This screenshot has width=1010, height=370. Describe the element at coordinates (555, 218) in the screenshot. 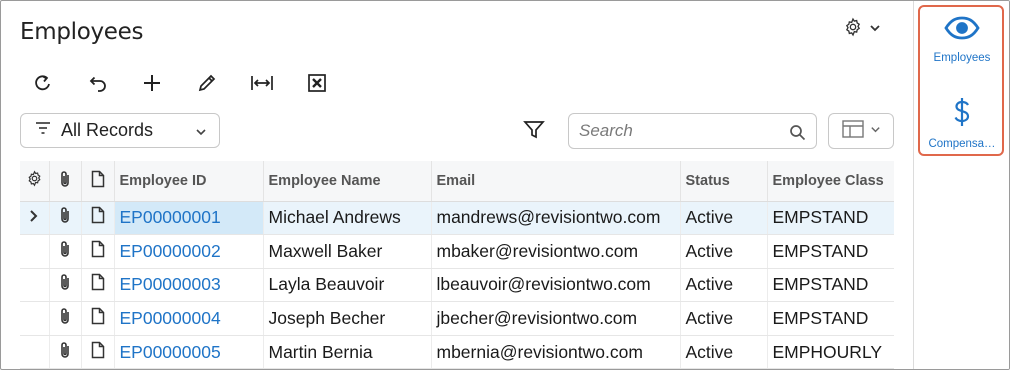

I see `cell-email: mandrews@revisiontwo.com` at that location.